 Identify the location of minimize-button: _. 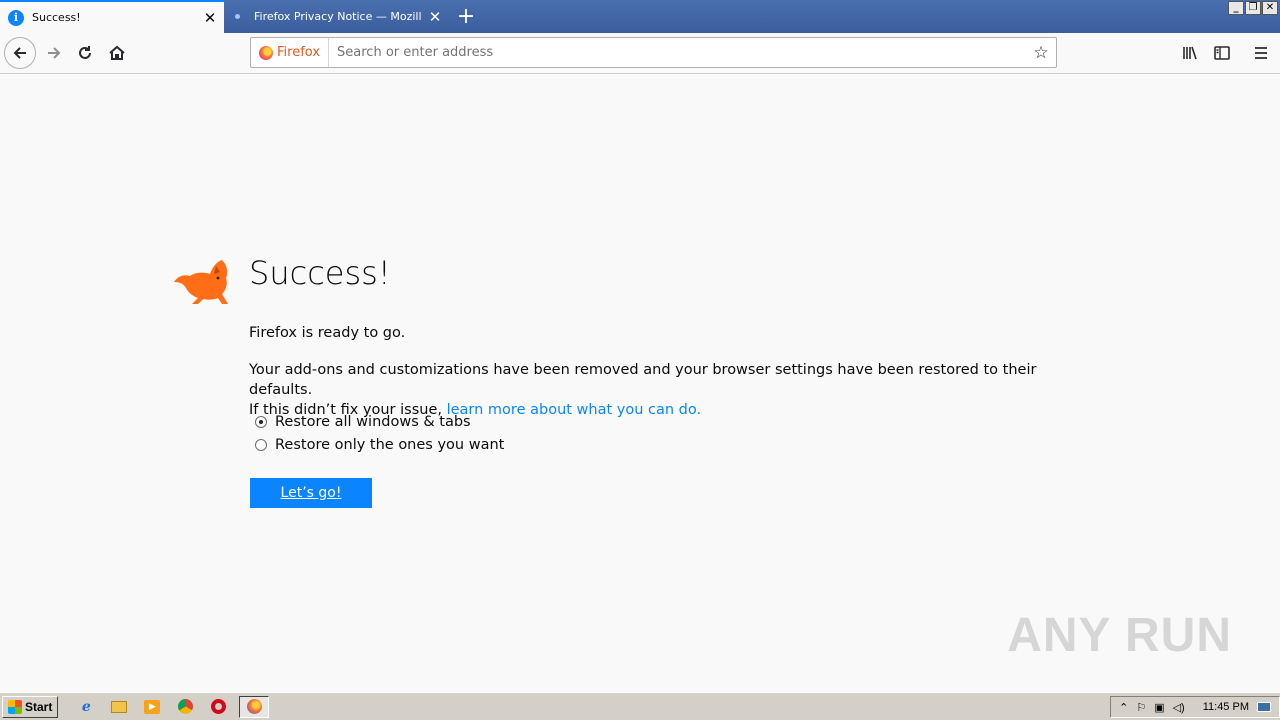
(1236, 8).